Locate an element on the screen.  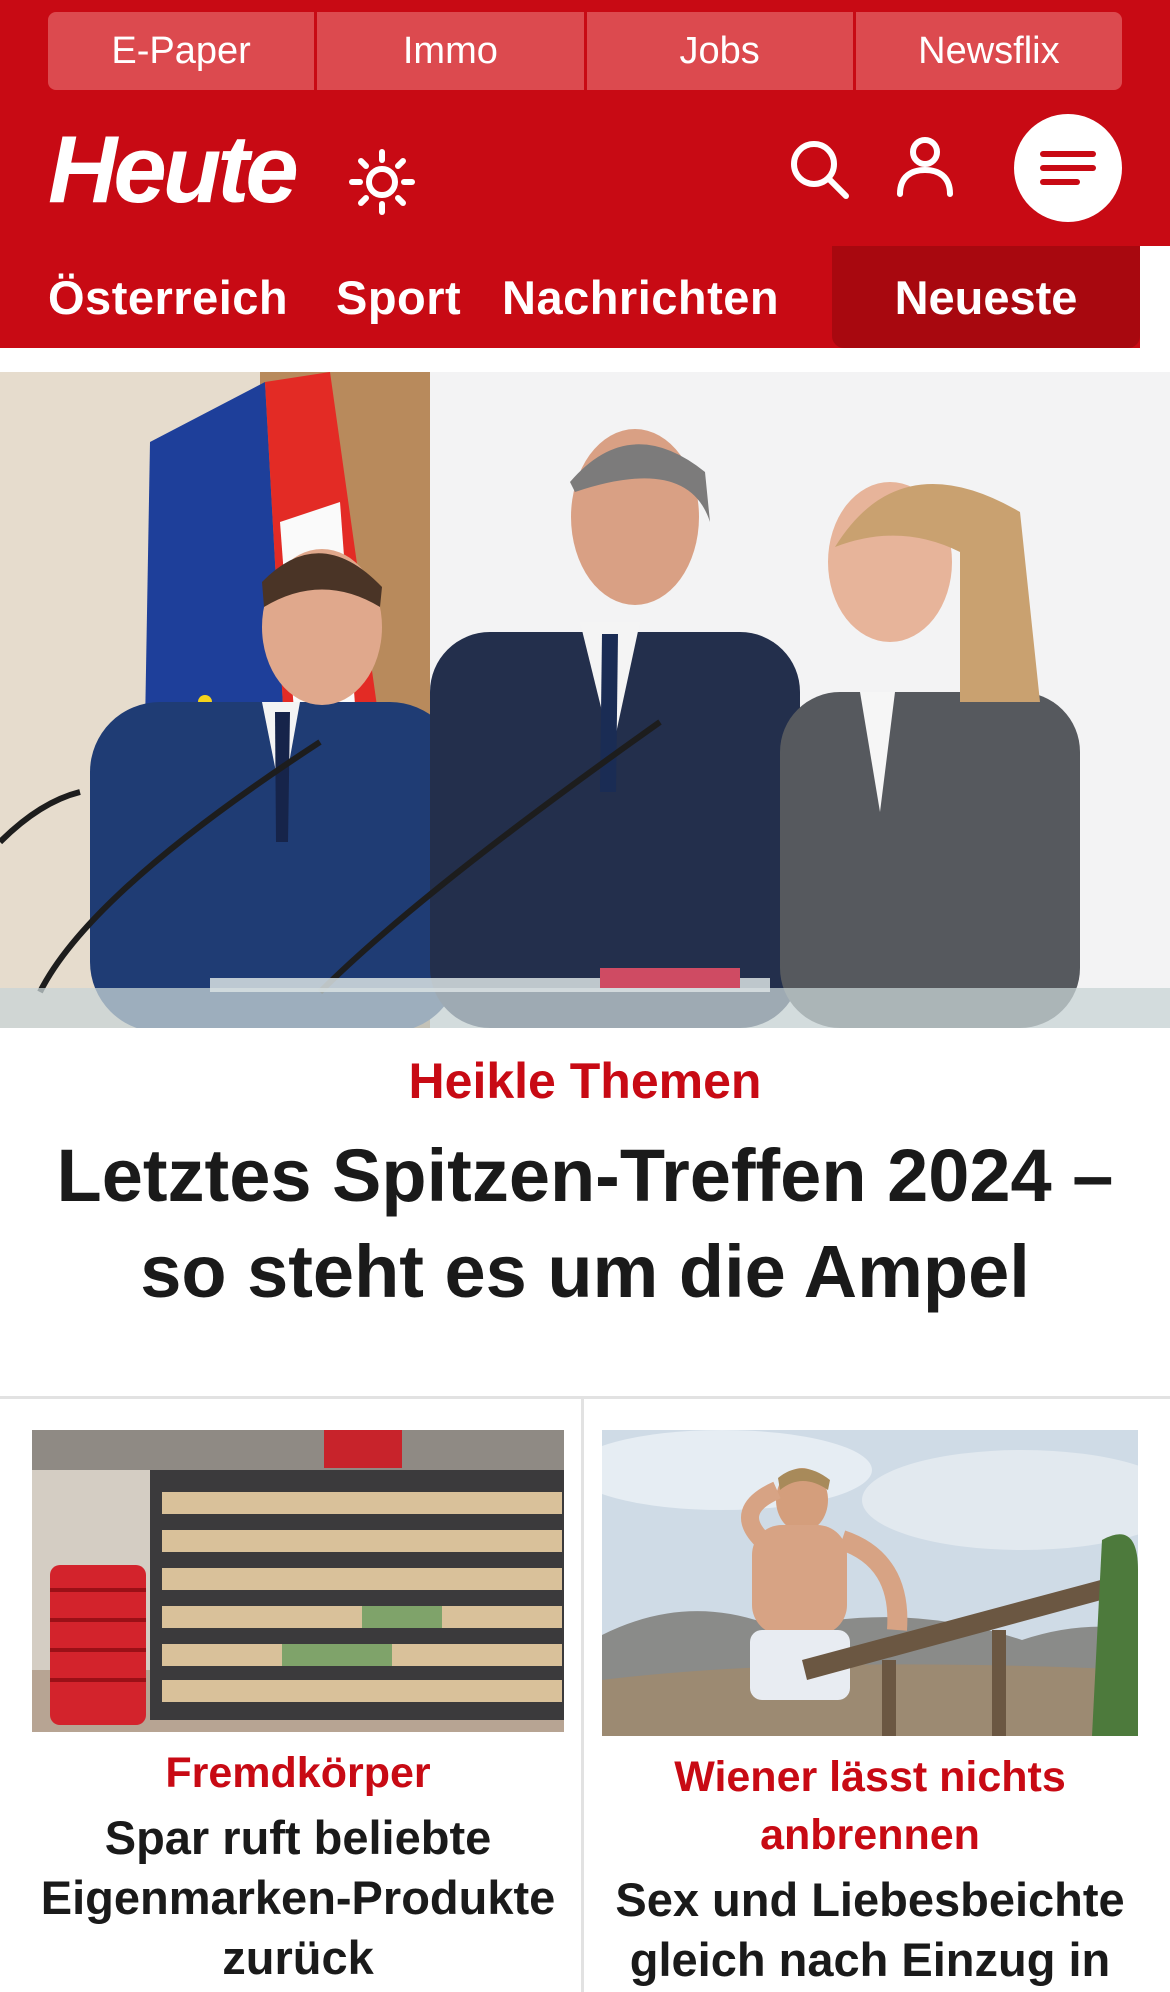
nav-item-sport: Sport is located at coordinates (398, 297).